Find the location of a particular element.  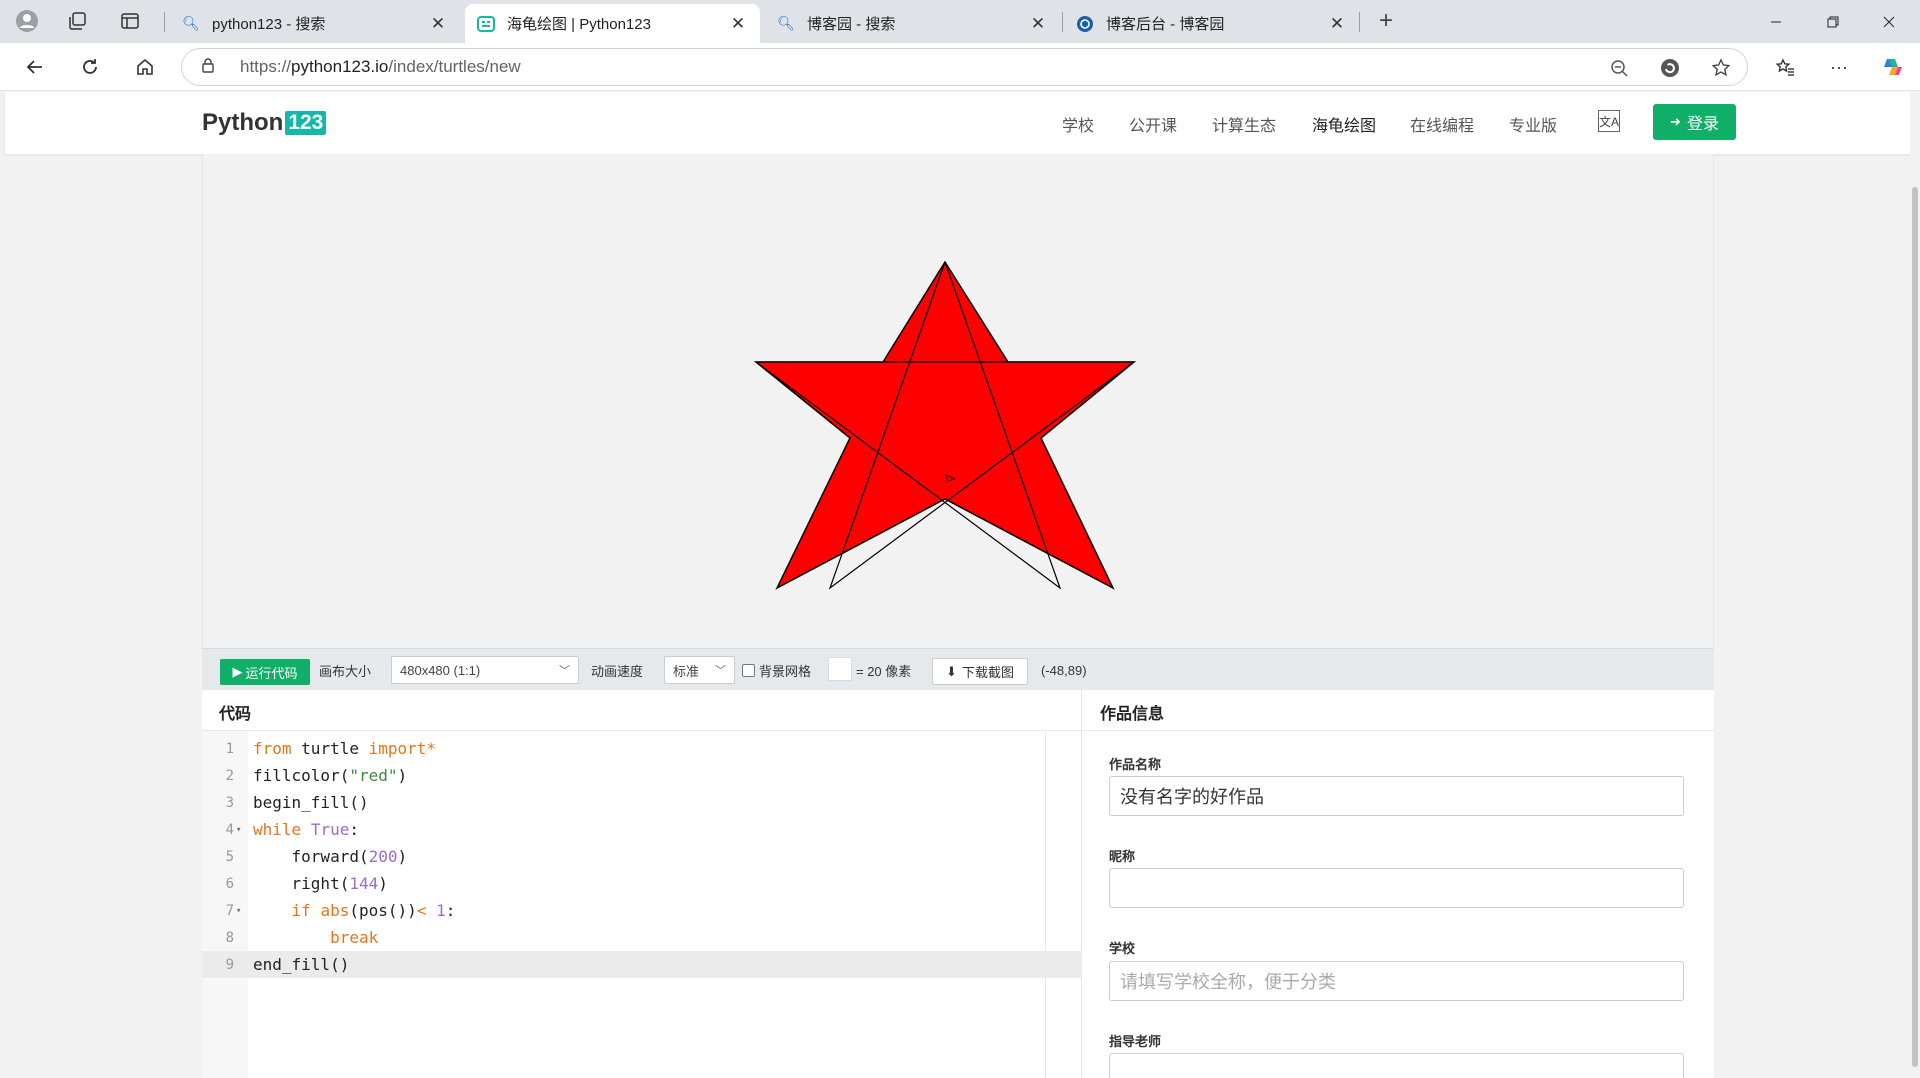

site-logo: Python 123 is located at coordinates (264, 123).